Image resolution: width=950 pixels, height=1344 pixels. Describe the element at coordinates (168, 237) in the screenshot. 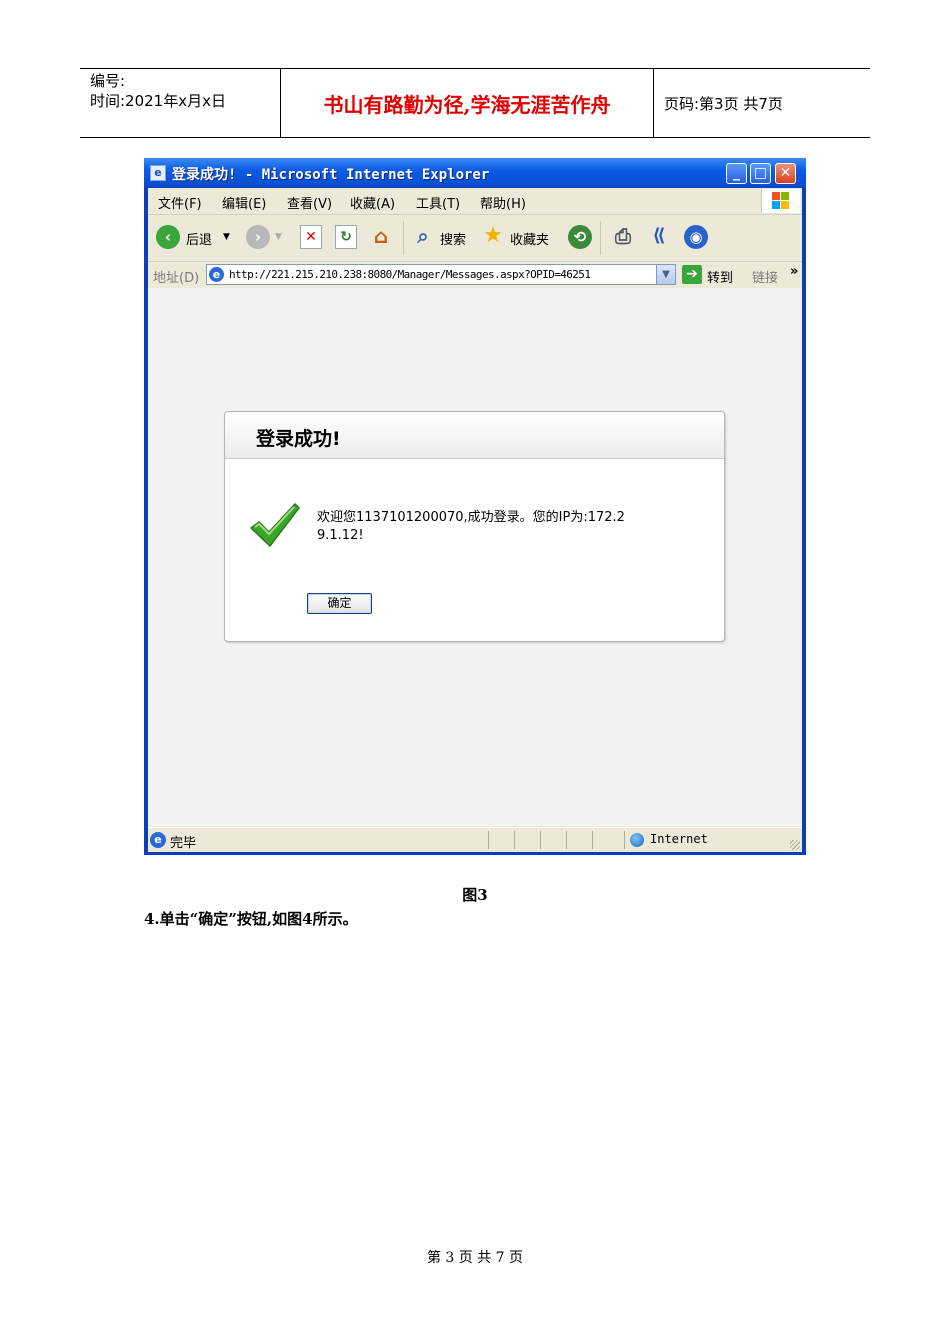

I see `back-arrow-icon: ‹` at that location.